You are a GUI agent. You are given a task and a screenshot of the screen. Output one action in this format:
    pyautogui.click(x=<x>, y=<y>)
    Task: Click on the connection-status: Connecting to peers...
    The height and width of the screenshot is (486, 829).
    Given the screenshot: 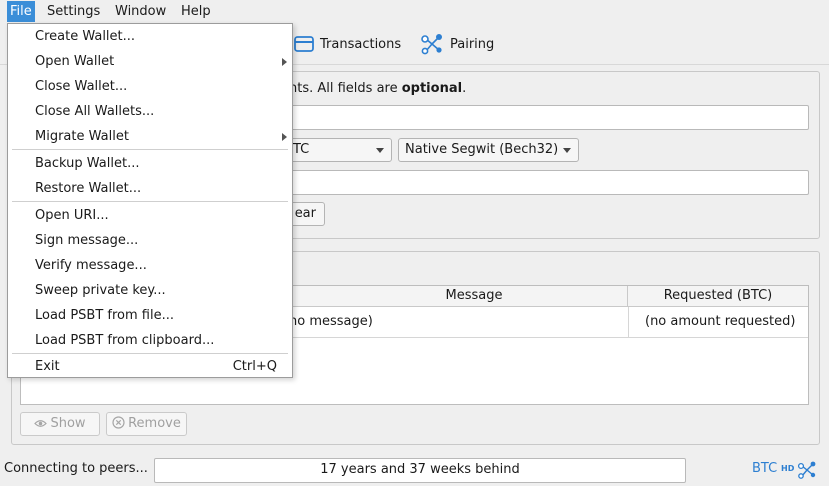 What is the action you would take?
    pyautogui.click(x=76, y=468)
    